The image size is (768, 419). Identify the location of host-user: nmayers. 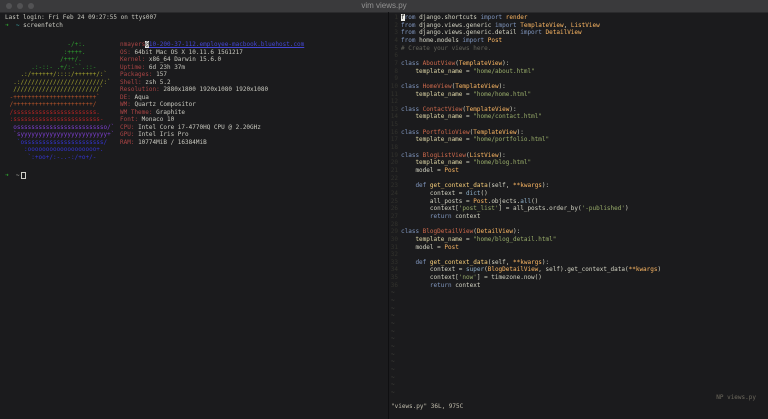
(133, 44).